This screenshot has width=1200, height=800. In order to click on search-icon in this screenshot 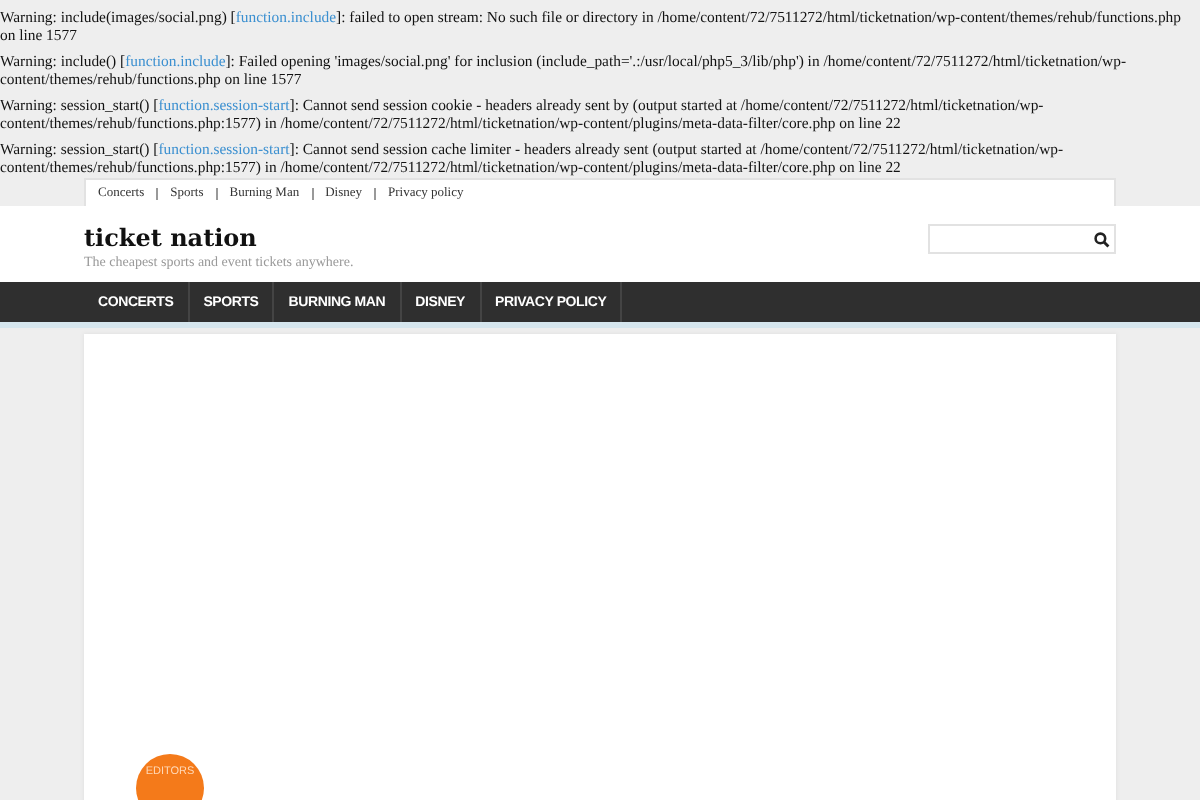, I will do `click(1102, 239)`.